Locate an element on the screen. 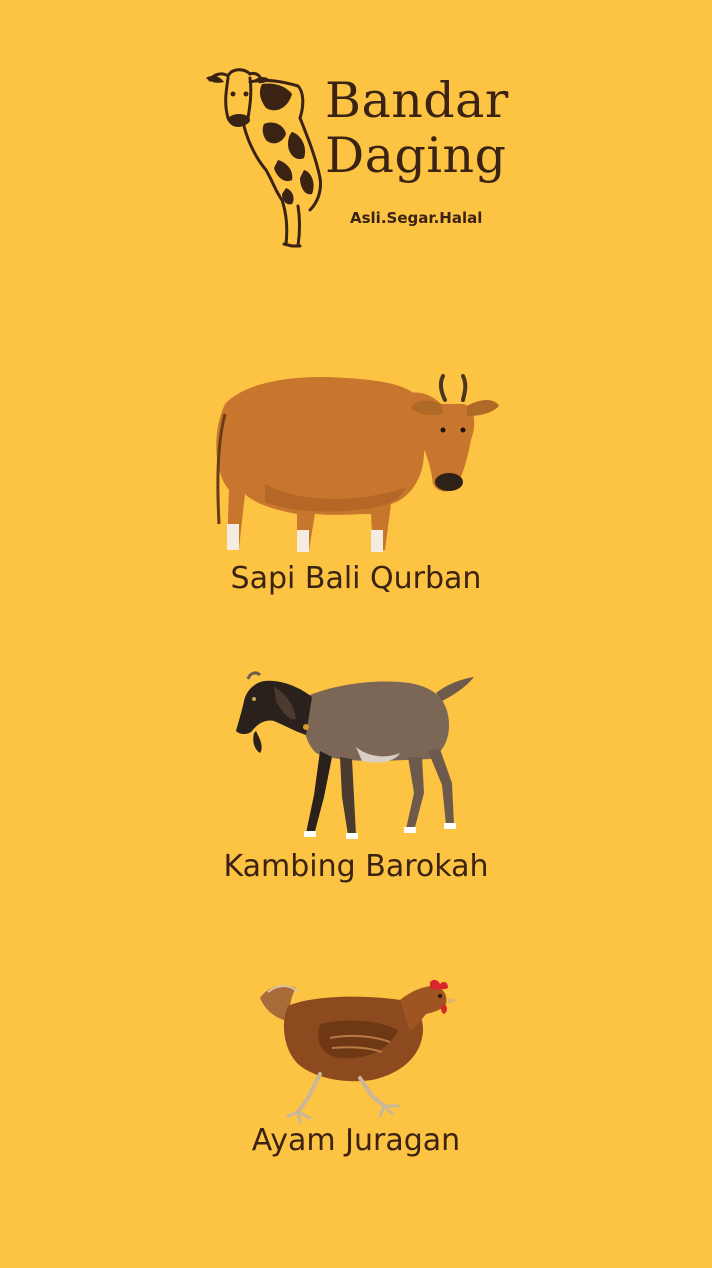 This screenshot has height=1268, width=712. bali-cow-image is located at coordinates (357, 463).